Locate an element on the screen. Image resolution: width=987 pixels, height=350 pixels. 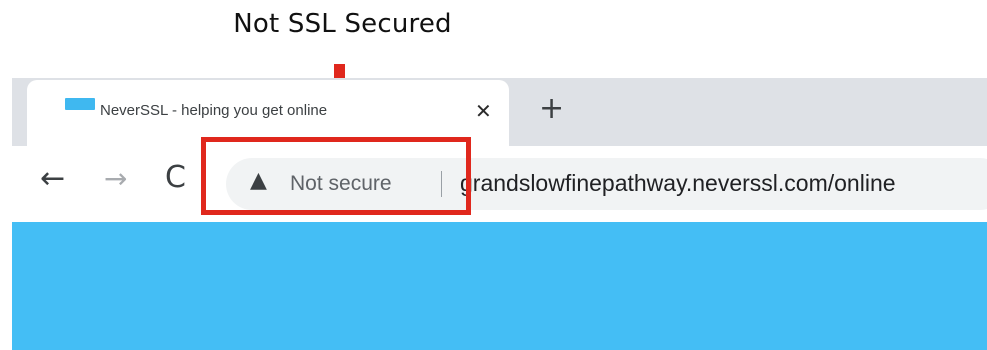
forward-button: → is located at coordinates (115, 179).